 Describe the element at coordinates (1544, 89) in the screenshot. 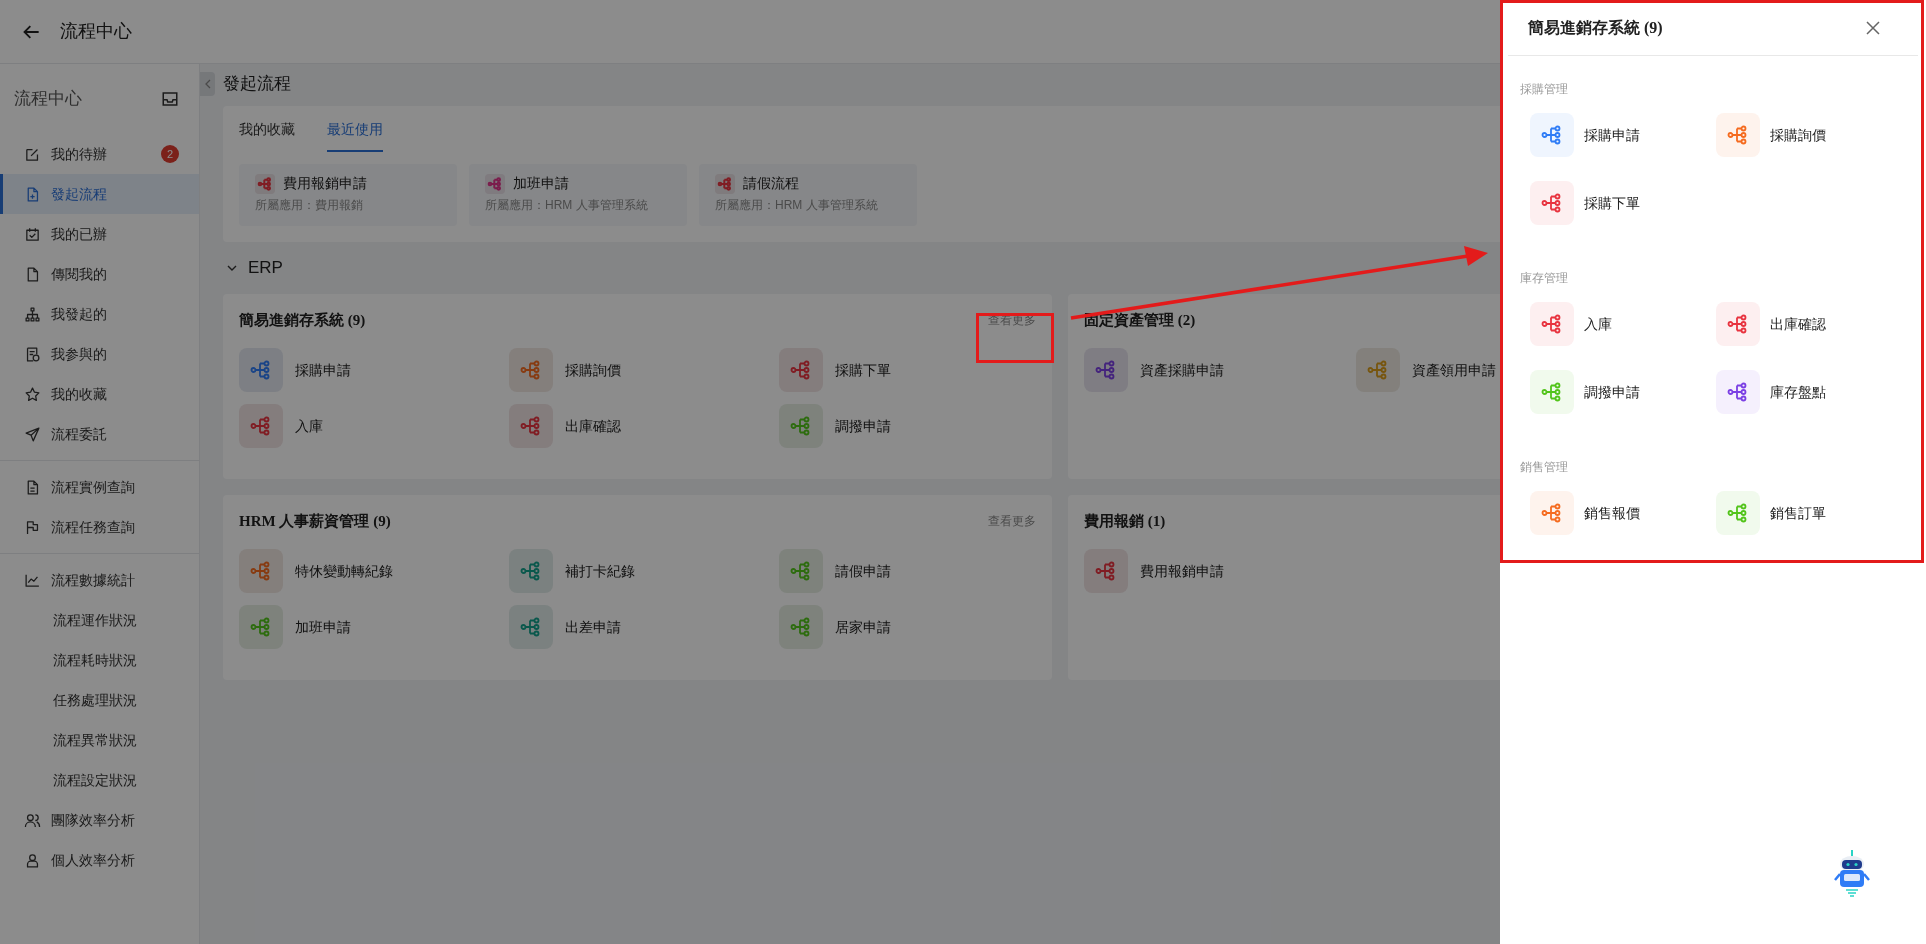

I see `group-label: 採購管理` at that location.